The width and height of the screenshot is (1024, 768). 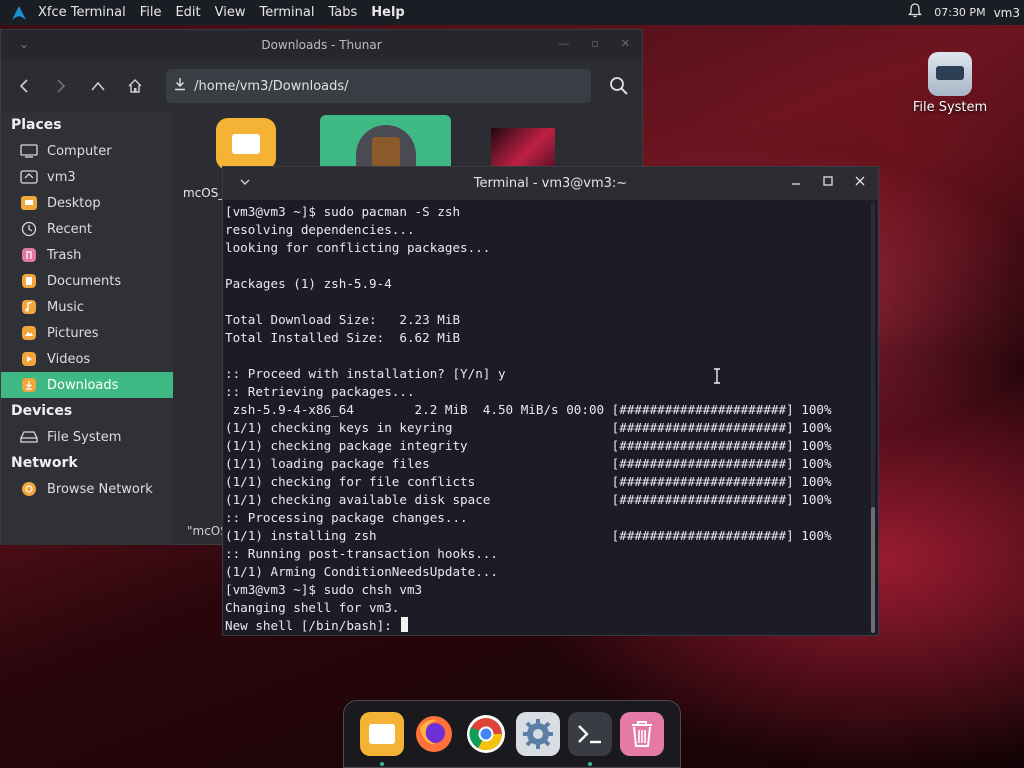 What do you see at coordinates (563, 43) in the screenshot?
I see `minimize-icon: —` at bounding box center [563, 43].